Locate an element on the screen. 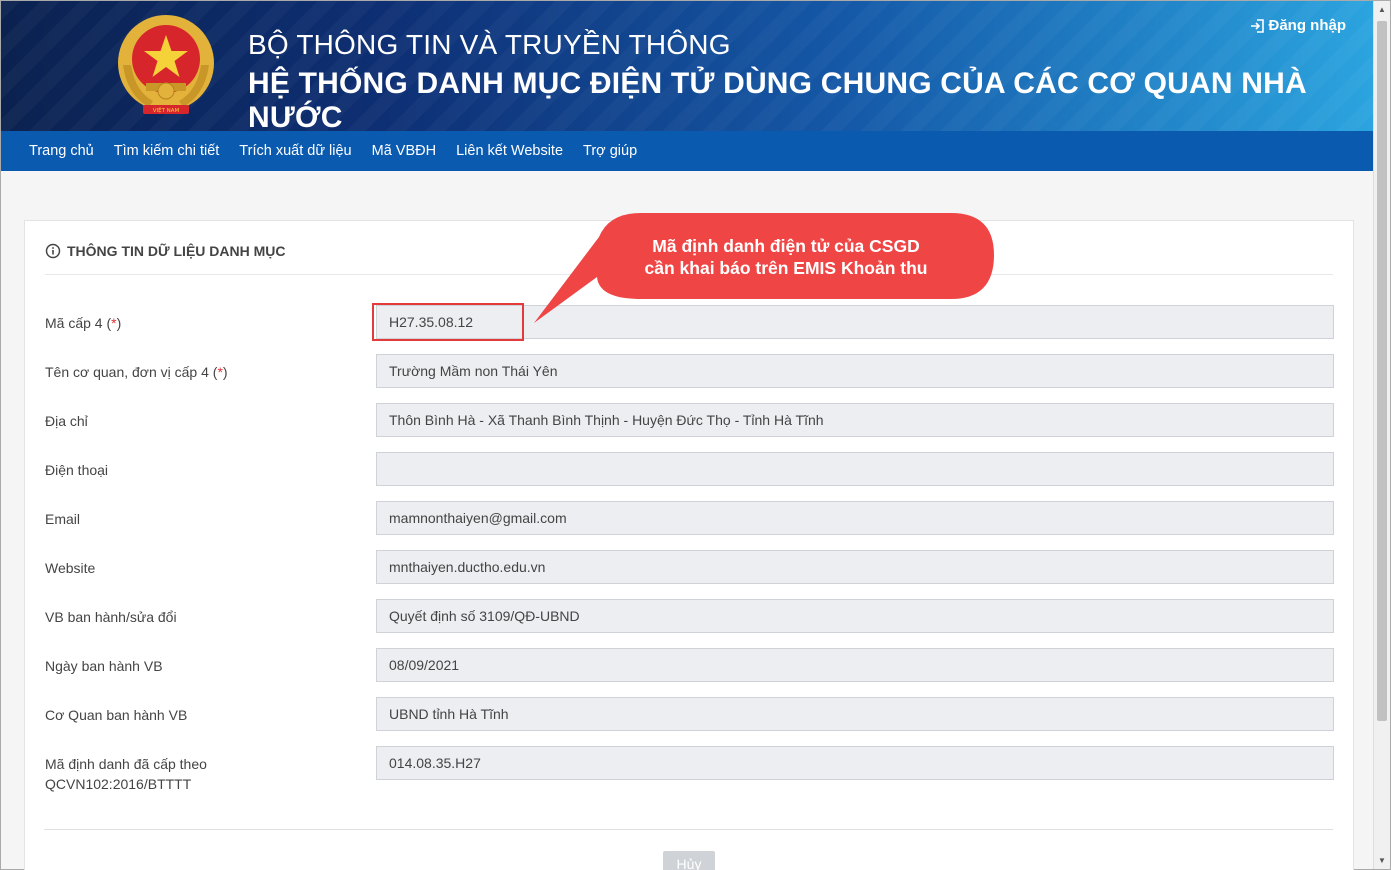 This screenshot has height=870, width=1391. emblem-banner-text: VIỆT NAM is located at coordinates (166, 110).